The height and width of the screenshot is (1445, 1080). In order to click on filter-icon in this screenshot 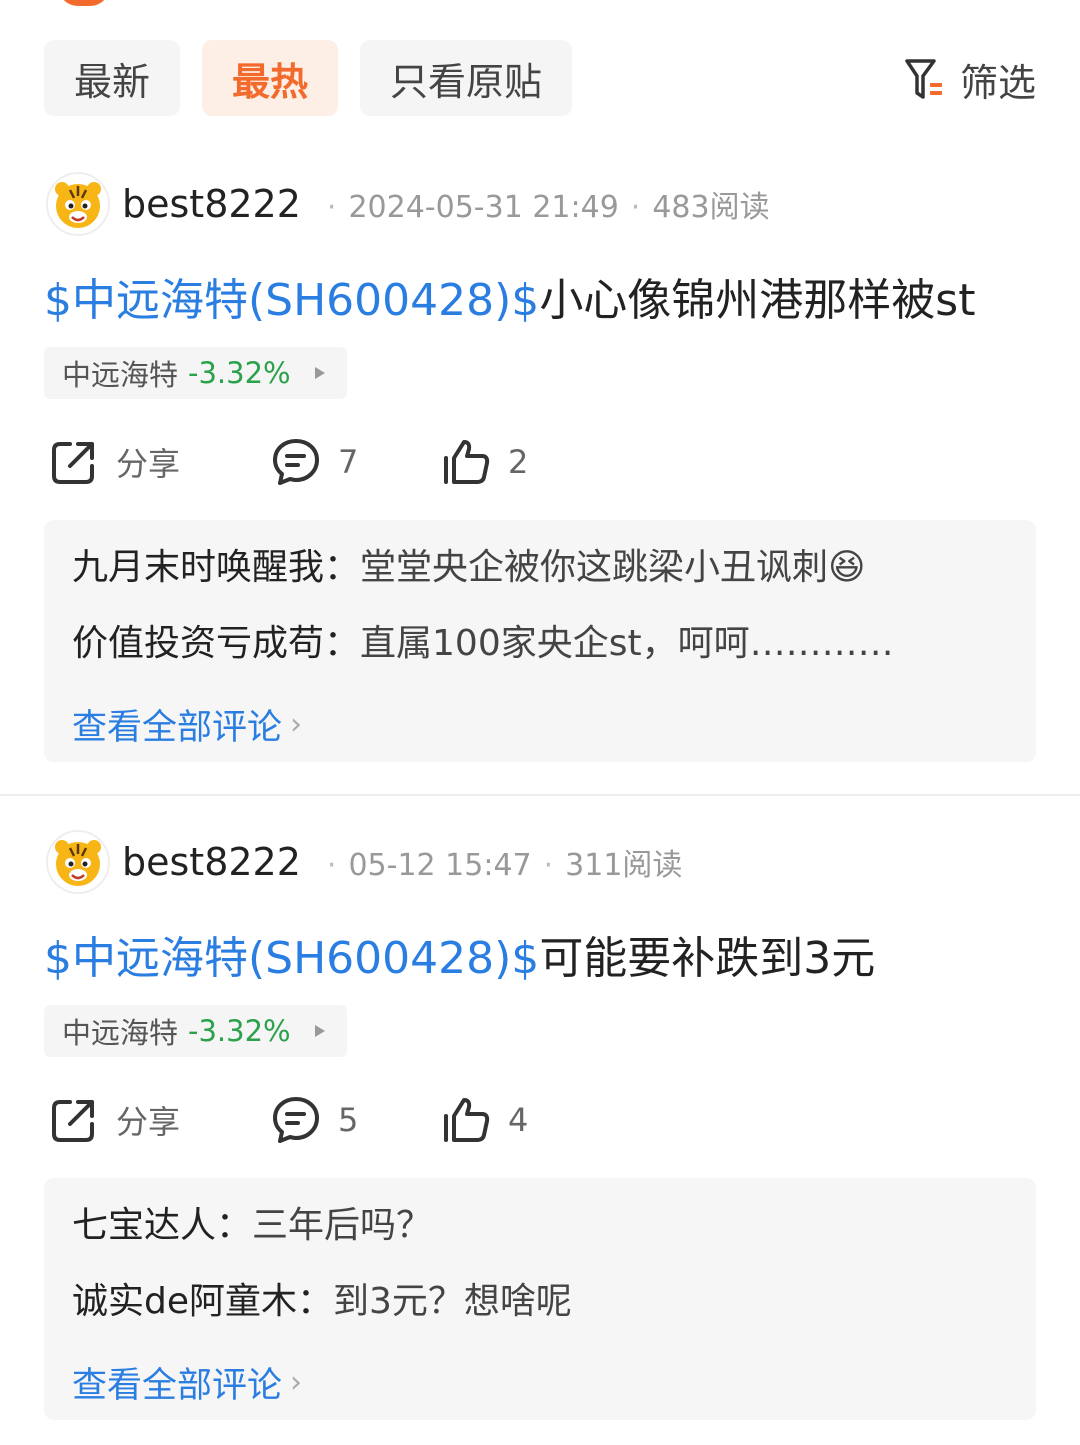, I will do `click(923, 78)`.